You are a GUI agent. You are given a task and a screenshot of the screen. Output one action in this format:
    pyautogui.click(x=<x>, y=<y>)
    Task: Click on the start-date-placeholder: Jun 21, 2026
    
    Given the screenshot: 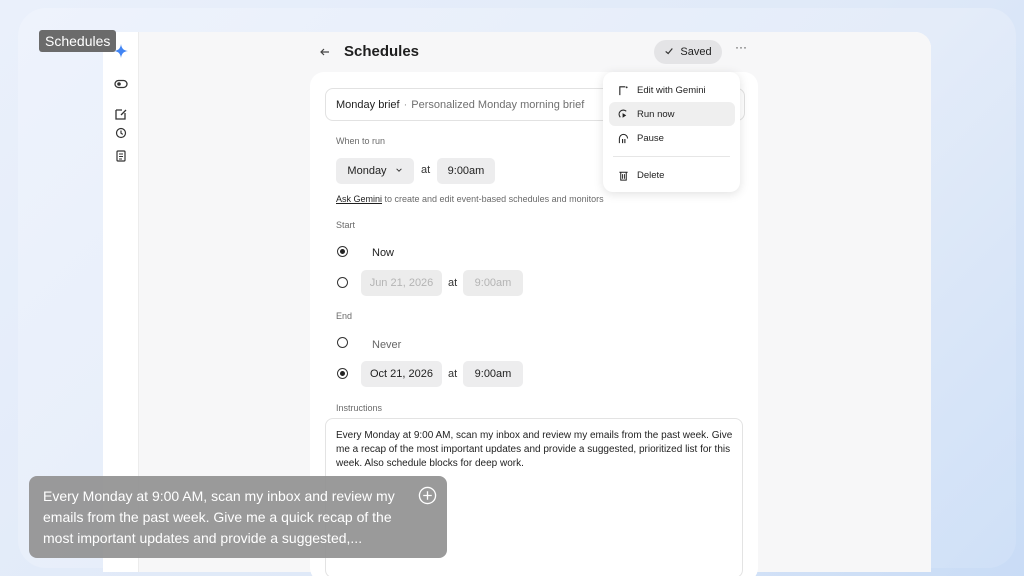 What is the action you would take?
    pyautogui.click(x=401, y=283)
    